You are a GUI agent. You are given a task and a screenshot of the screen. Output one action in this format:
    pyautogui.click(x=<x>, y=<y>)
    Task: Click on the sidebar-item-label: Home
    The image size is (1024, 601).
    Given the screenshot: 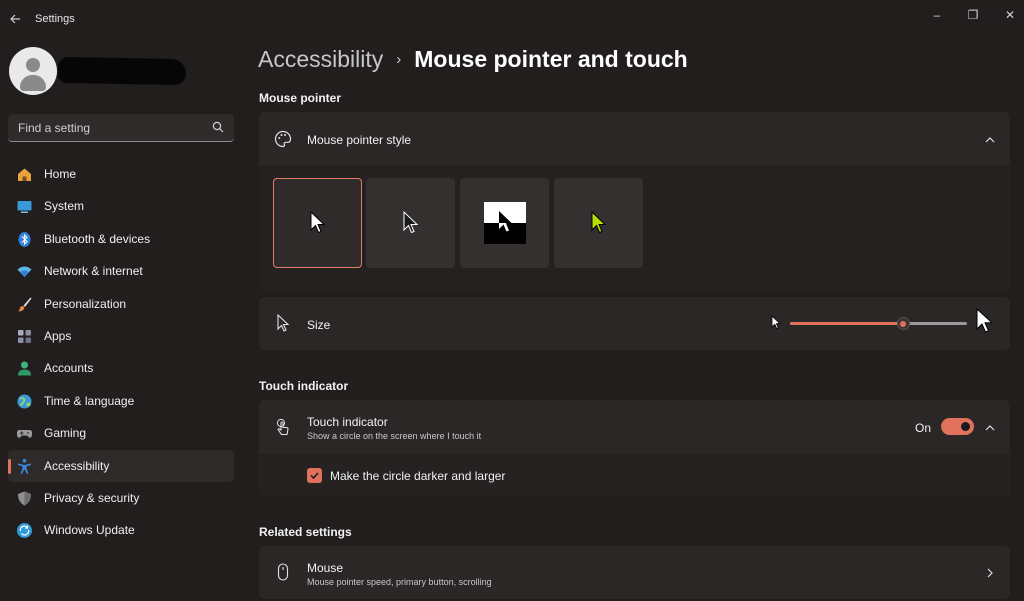 What is the action you would take?
    pyautogui.click(x=60, y=174)
    